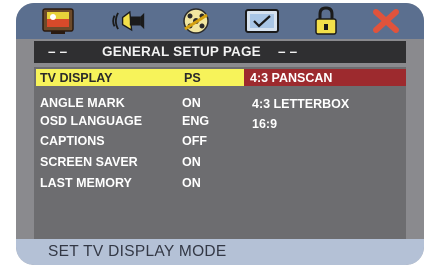  What do you see at coordinates (194, 141) in the screenshot?
I see `setting-value: OFF` at bounding box center [194, 141].